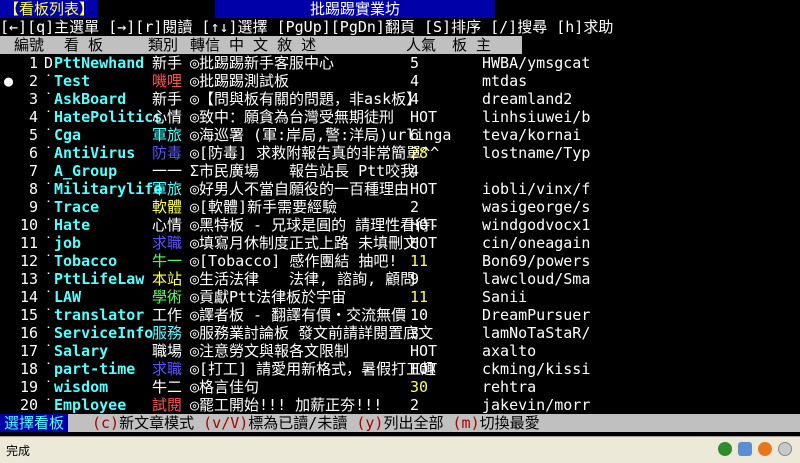  I want to click on board-popularity: 3, so click(415, 333).